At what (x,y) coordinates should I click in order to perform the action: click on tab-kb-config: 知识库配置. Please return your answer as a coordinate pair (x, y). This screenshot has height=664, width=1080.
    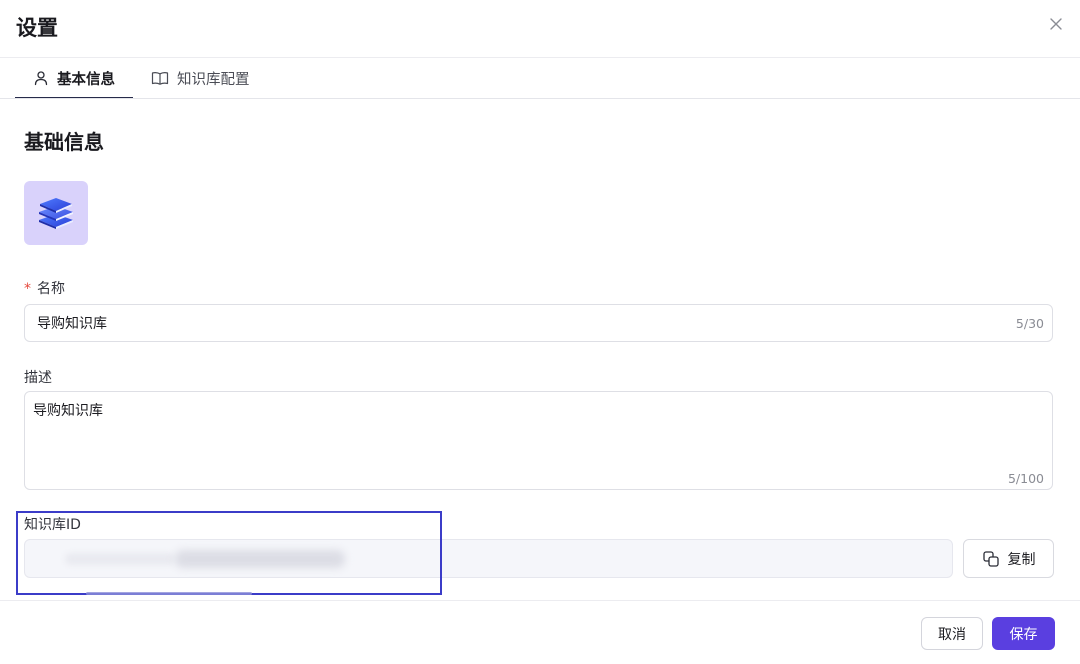
    Looking at the image, I should click on (200, 78).